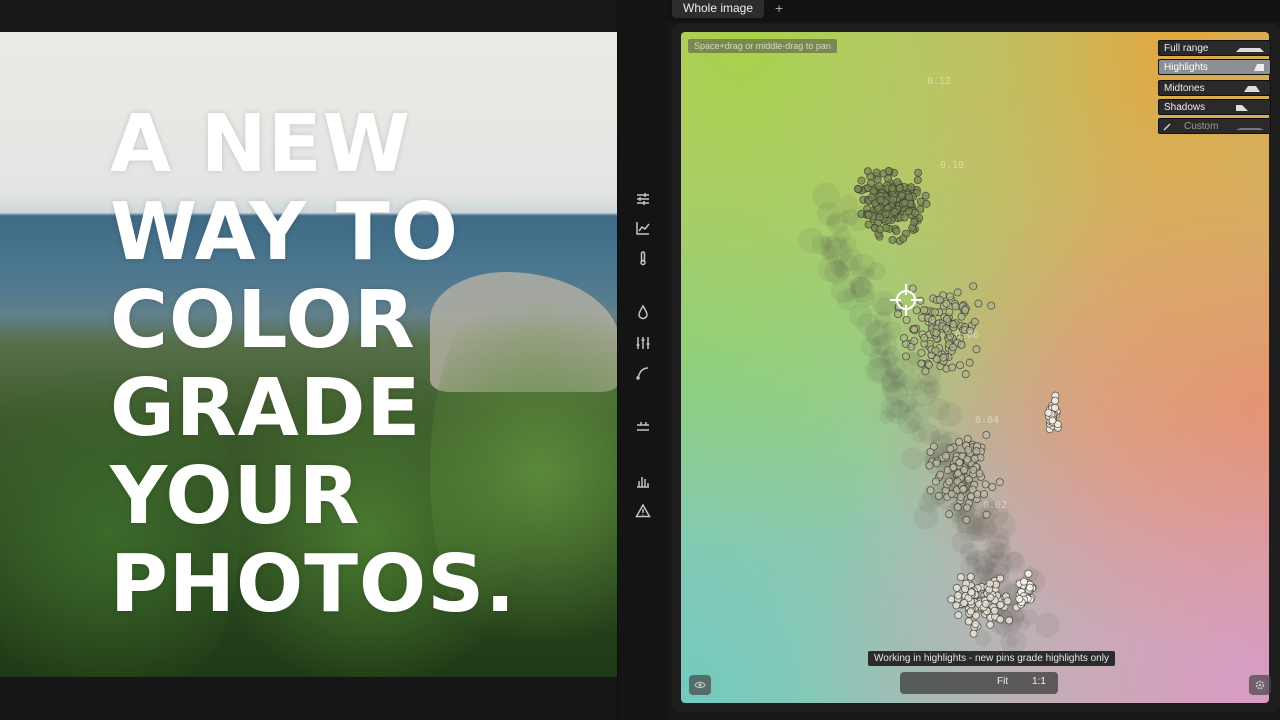 This screenshot has height=720, width=1280. What do you see at coordinates (1002, 681) in the screenshot?
I see `fit-button: Fit` at bounding box center [1002, 681].